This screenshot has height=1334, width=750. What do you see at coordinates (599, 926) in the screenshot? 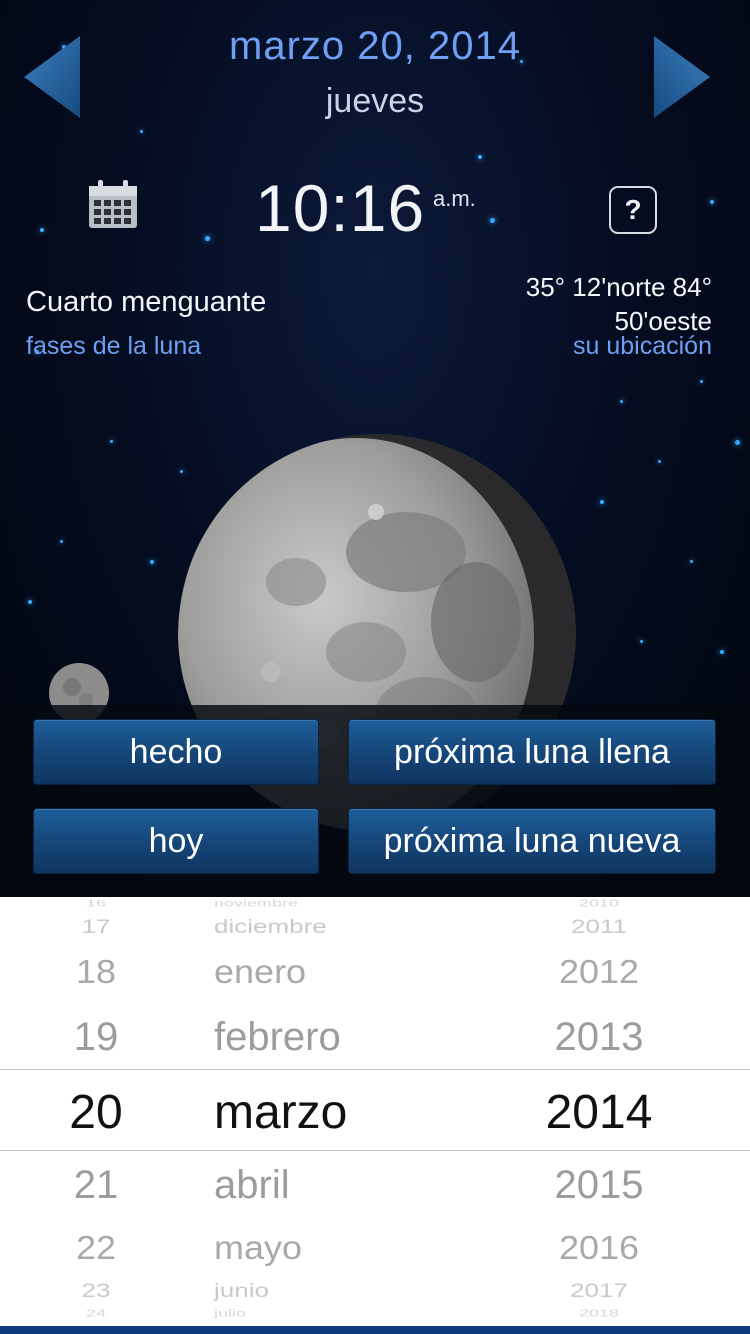
I see `picker-item: 2011` at bounding box center [599, 926].